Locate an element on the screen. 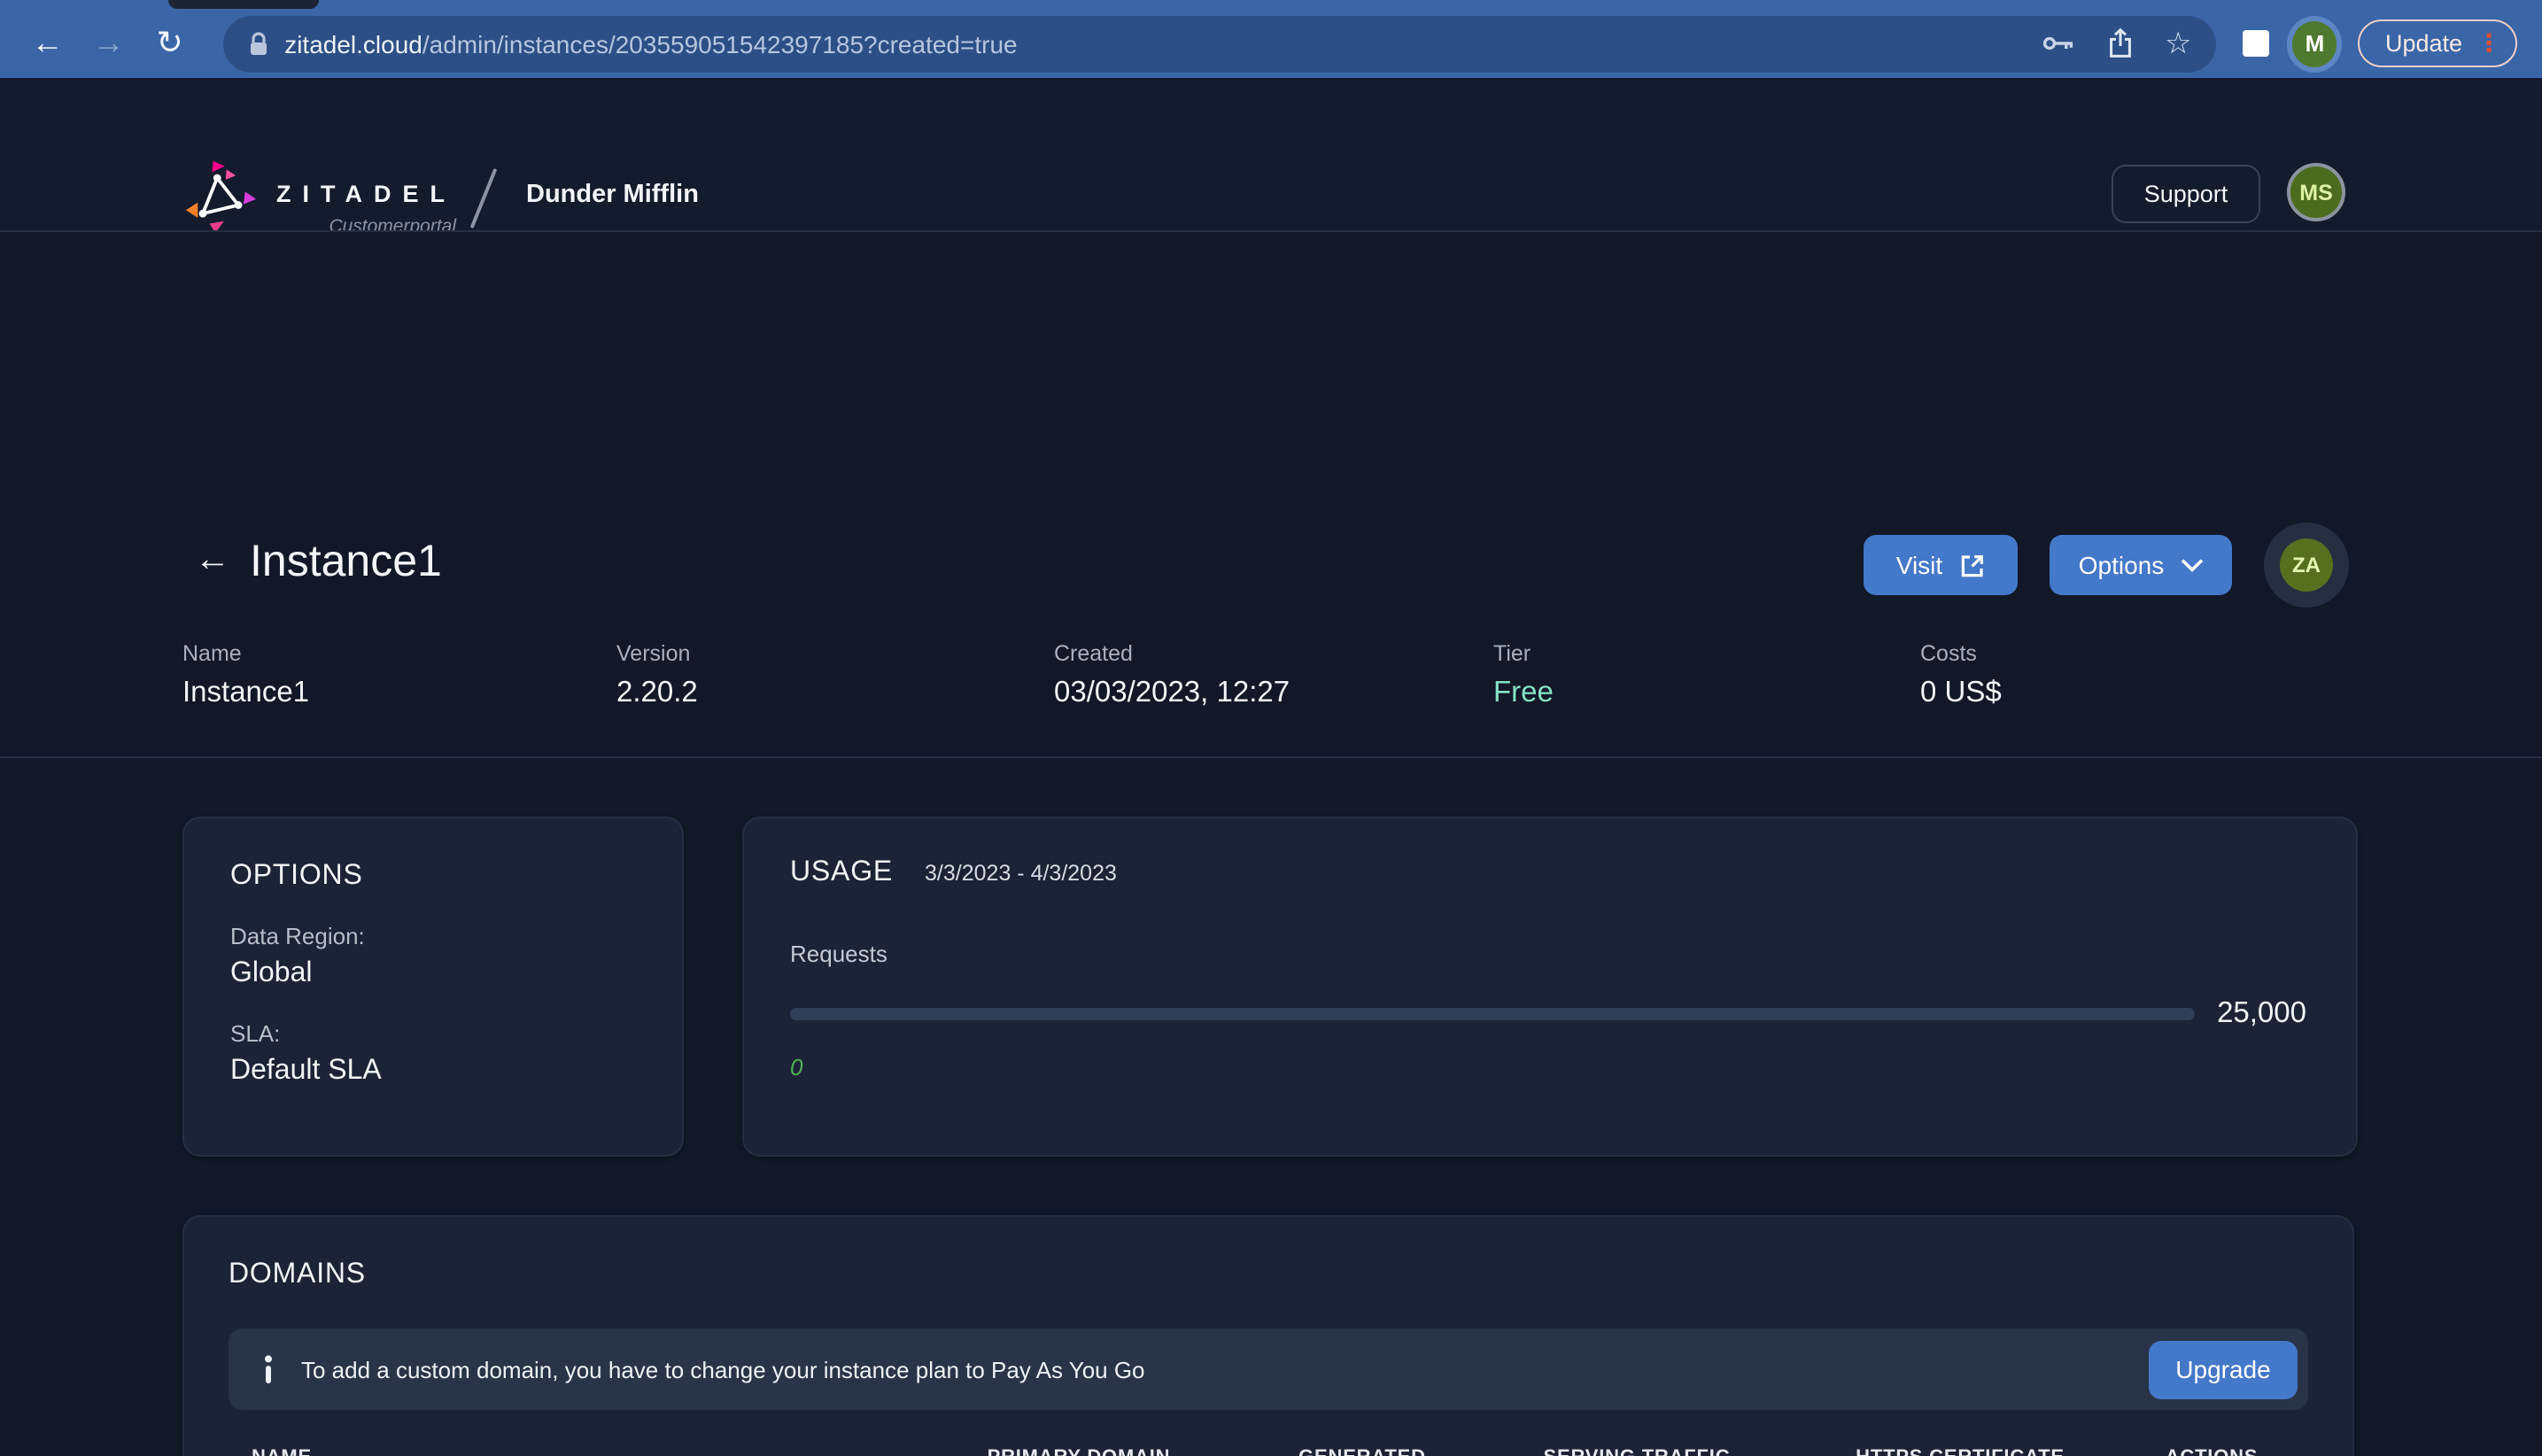 This screenshot has height=1456, width=2542. meta-value-name: Instance1 is located at coordinates (246, 693).